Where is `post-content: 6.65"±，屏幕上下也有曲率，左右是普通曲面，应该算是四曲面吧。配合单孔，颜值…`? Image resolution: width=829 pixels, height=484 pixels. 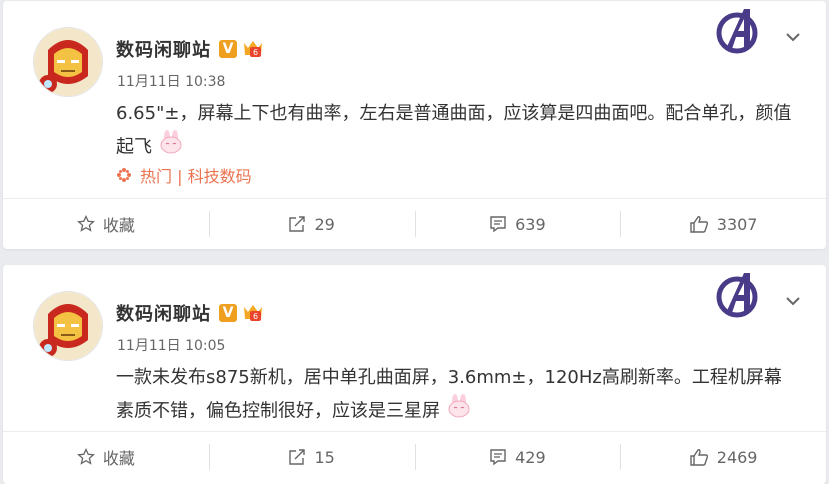 post-content: 6.65"±，屏幕上下也有曲率，左右是普通曲面，应该算是四曲面吧。配合单孔，颜值… is located at coordinates (456, 131).